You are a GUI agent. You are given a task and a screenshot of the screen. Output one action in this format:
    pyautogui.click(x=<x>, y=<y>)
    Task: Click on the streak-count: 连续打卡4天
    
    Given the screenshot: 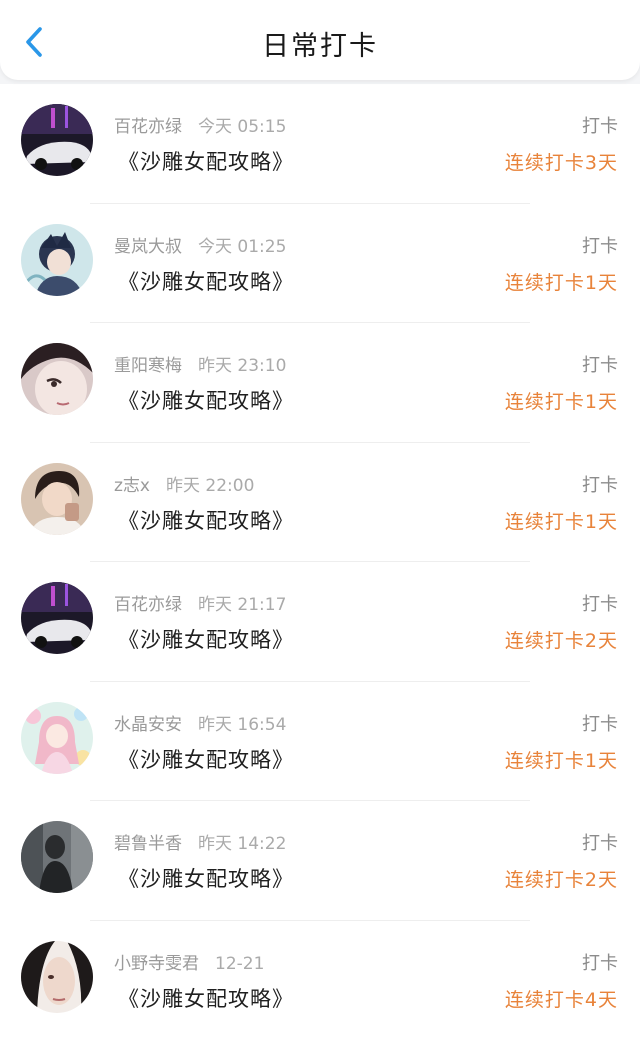 What is the action you would take?
    pyautogui.click(x=561, y=998)
    